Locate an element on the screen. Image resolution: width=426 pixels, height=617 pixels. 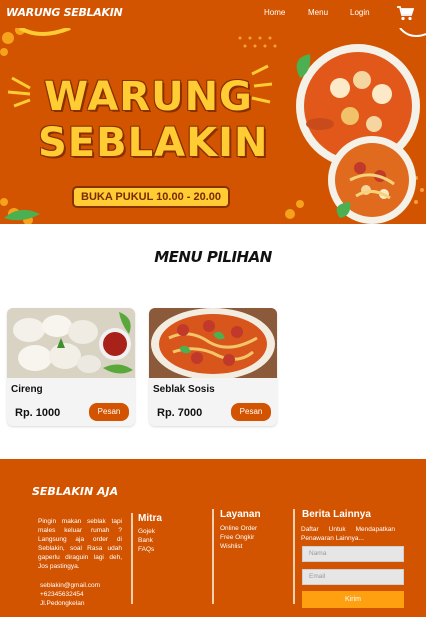
brand-logo: WARUNG SEBLAKIN is located at coordinates (64, 12).